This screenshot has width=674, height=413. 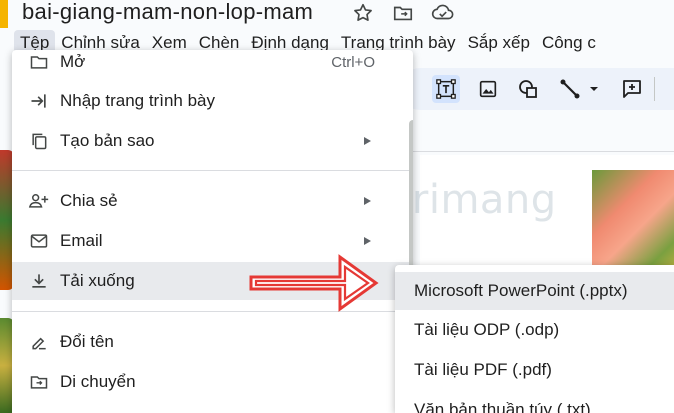 I want to click on text-box-icon, so click(x=446, y=89).